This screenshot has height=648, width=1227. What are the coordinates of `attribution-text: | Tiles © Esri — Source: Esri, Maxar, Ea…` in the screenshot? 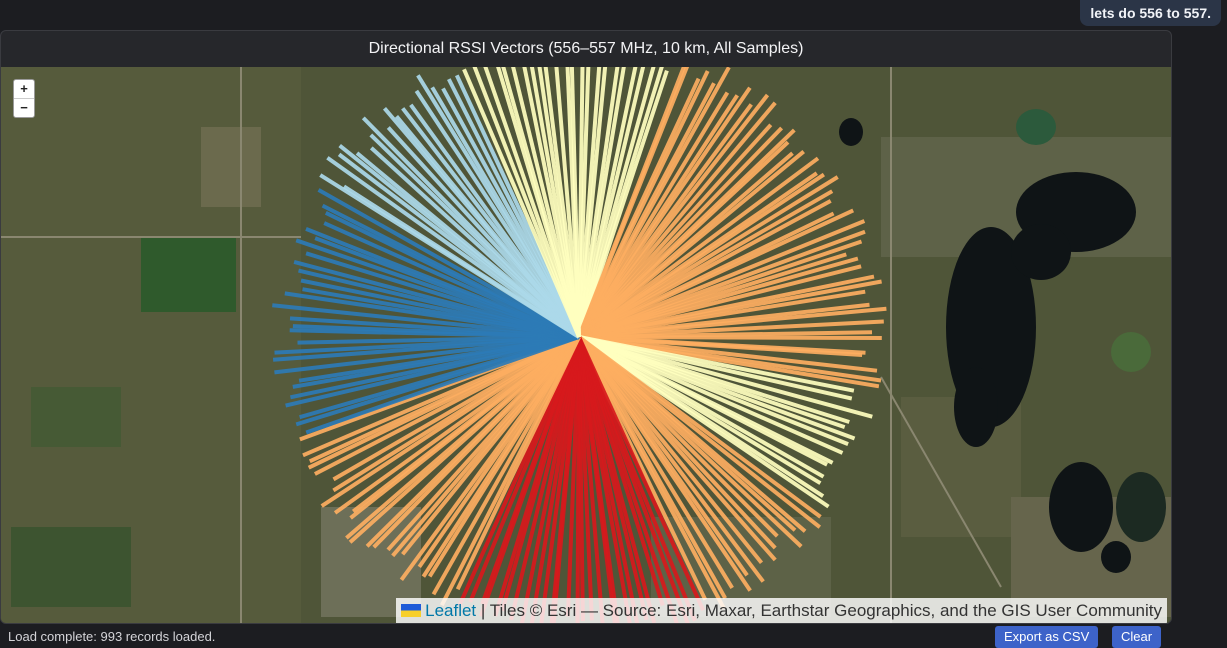 It's located at (819, 610).